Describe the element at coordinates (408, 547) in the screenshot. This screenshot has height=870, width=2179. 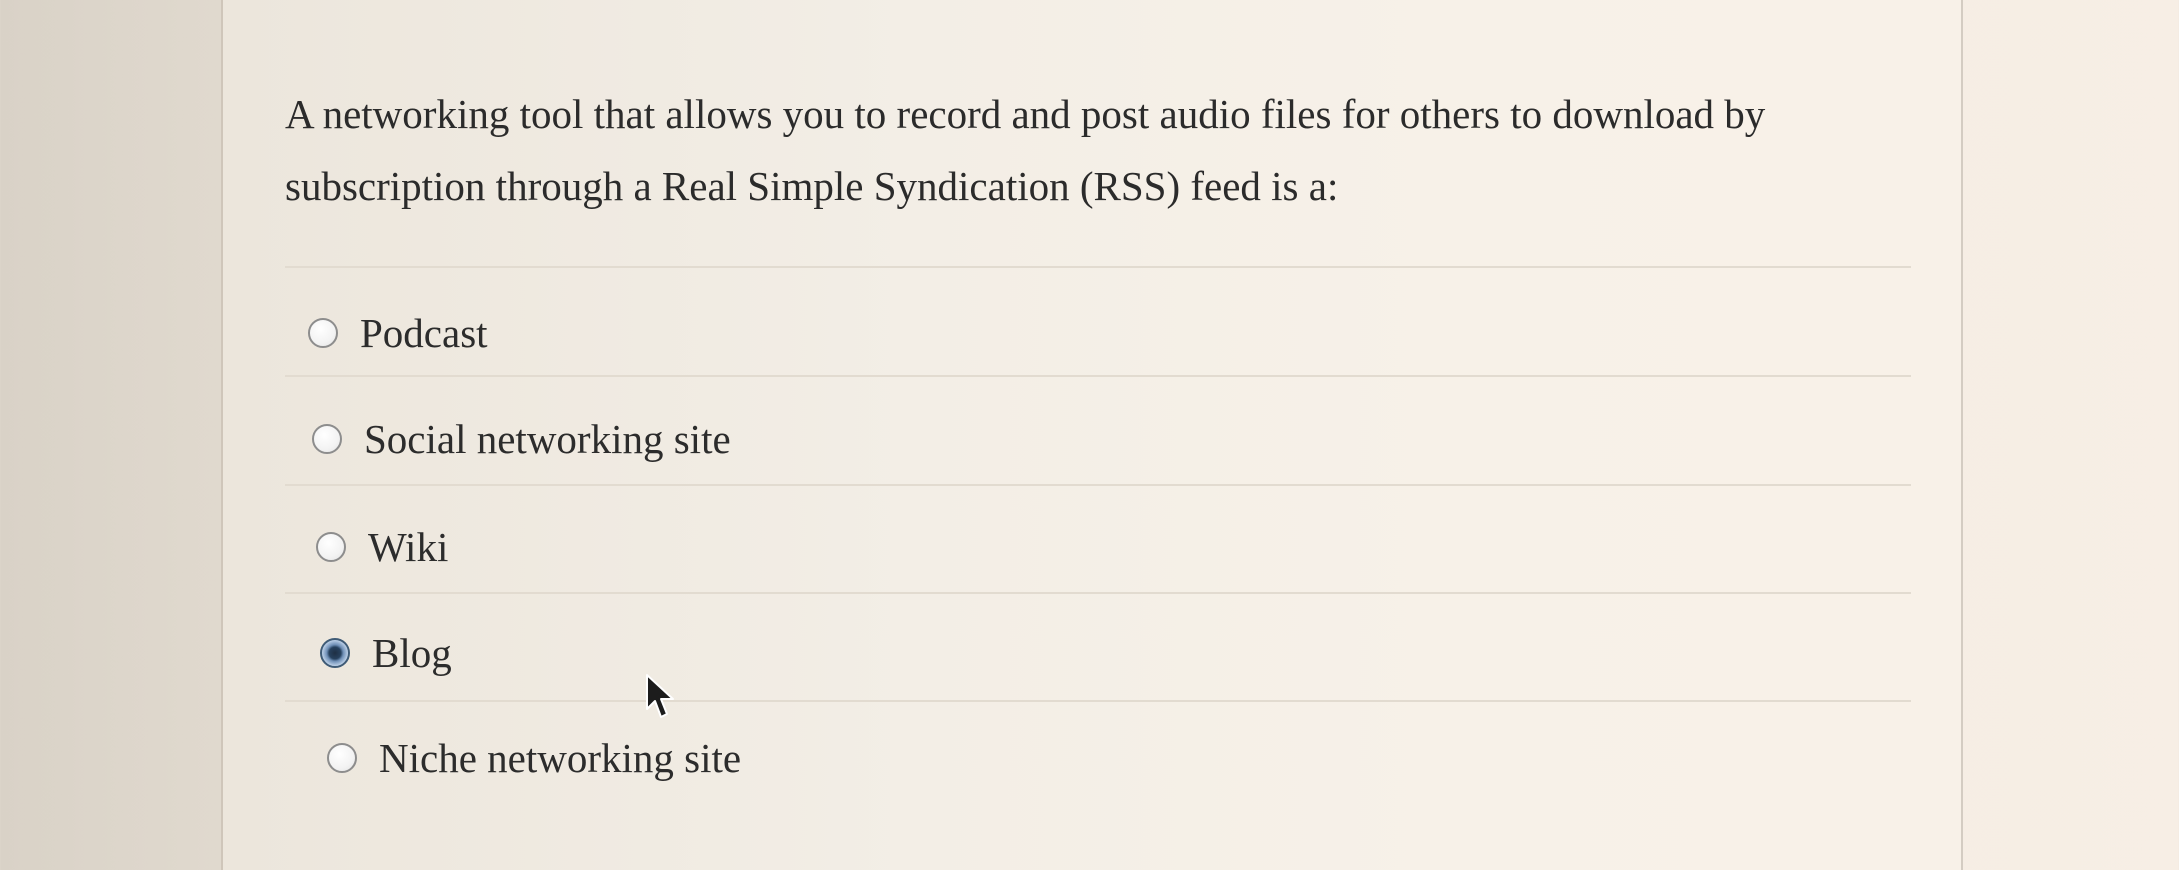
I see `option-label-wiki: Wiki` at that location.